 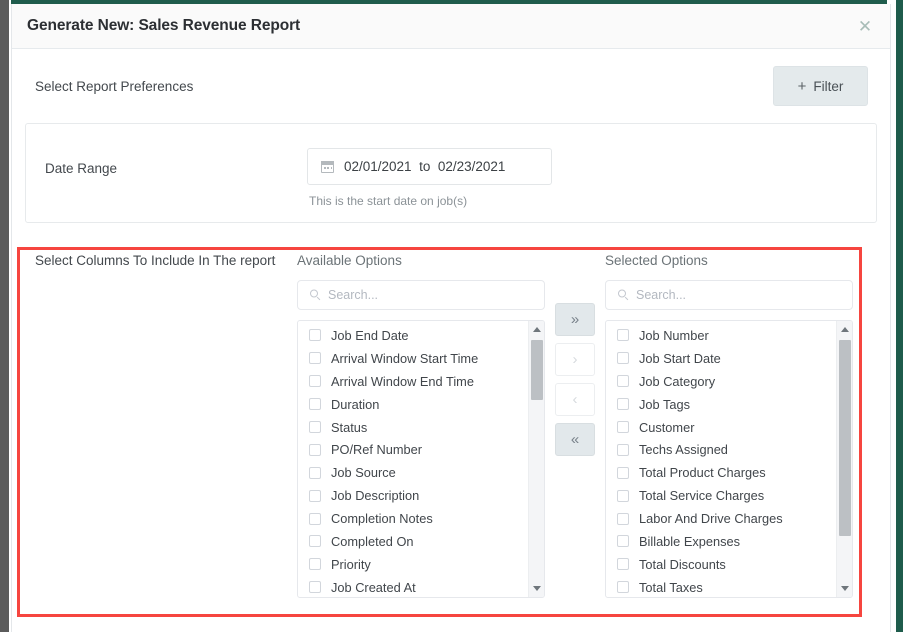 I want to click on list-item-label: Job Start Date, so click(x=680, y=358).